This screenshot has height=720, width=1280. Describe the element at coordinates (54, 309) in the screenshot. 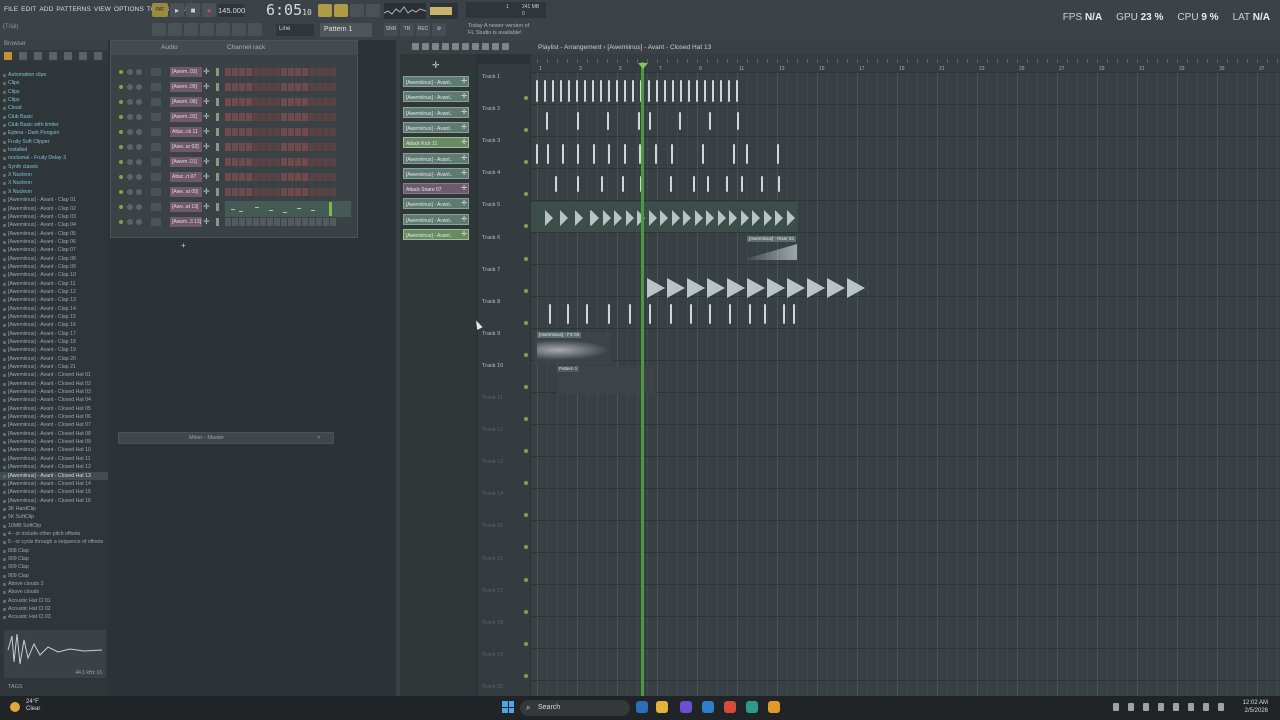

I see `browser-file: [Awemiinus] - Avant - Clap 14` at that location.